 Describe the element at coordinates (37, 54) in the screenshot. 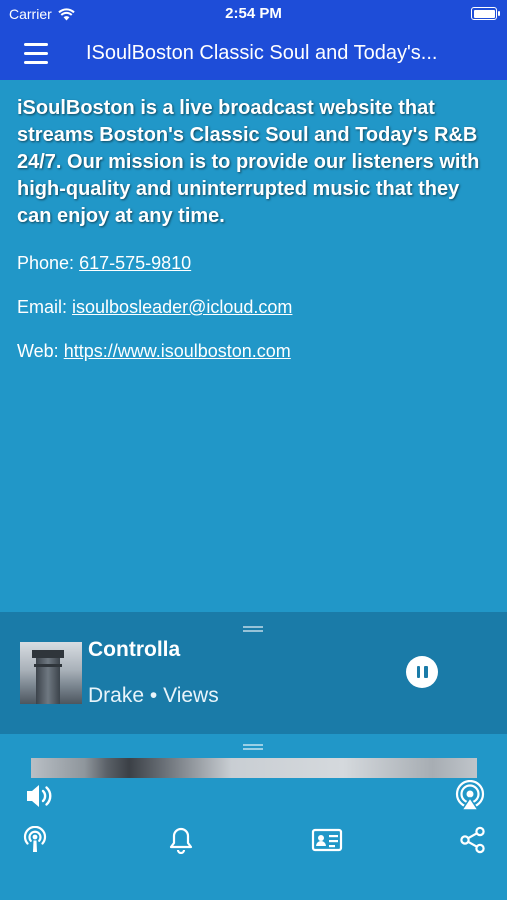

I see `hamburger-menu-button` at that location.